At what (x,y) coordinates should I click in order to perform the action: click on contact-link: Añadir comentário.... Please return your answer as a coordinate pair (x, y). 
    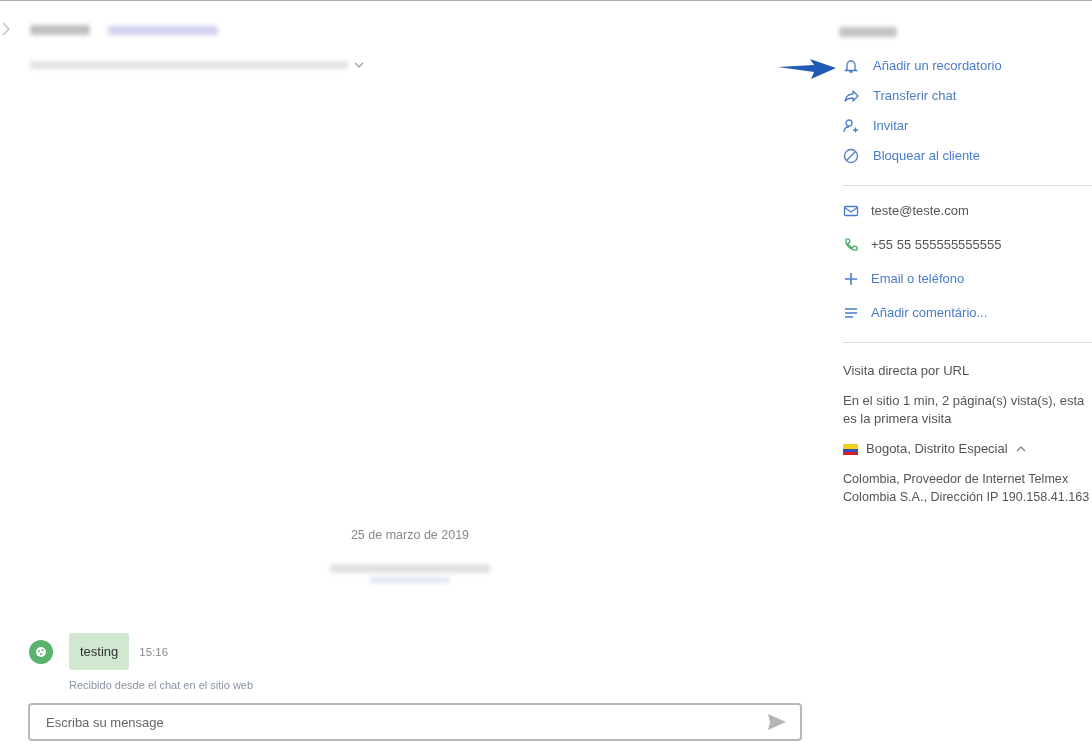
    Looking at the image, I should click on (929, 313).